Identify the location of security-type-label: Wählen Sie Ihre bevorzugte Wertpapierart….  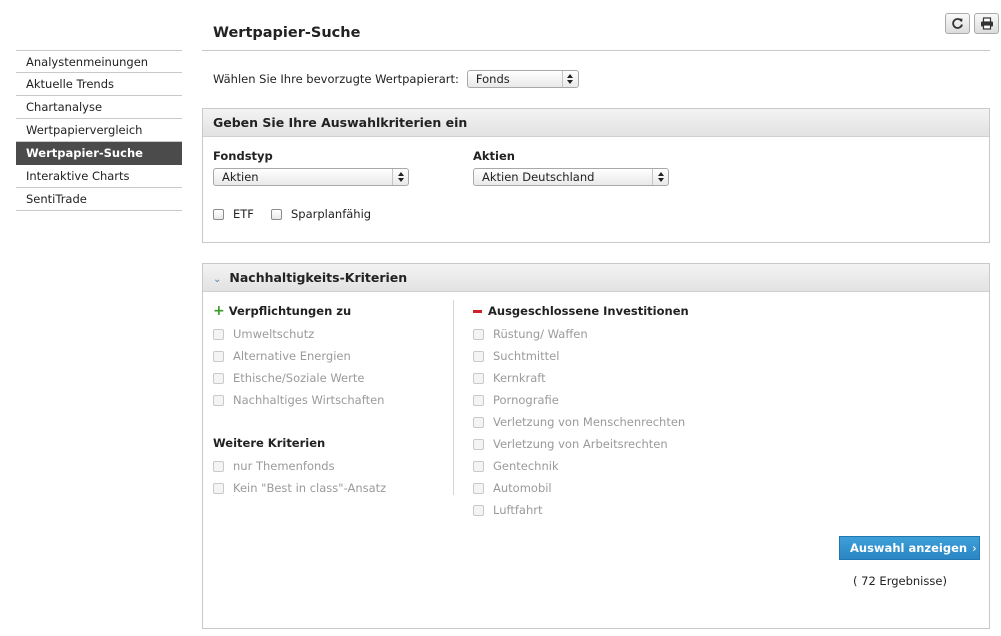
(336, 79).